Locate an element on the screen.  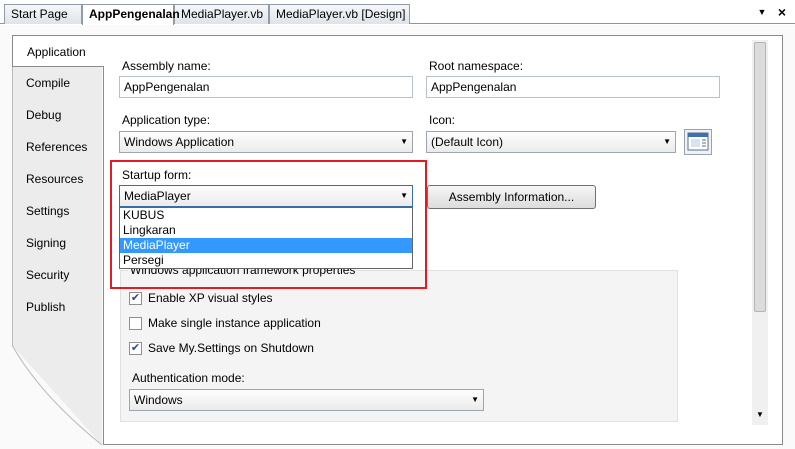
side-tab-settings: Settings is located at coordinates (57, 211).